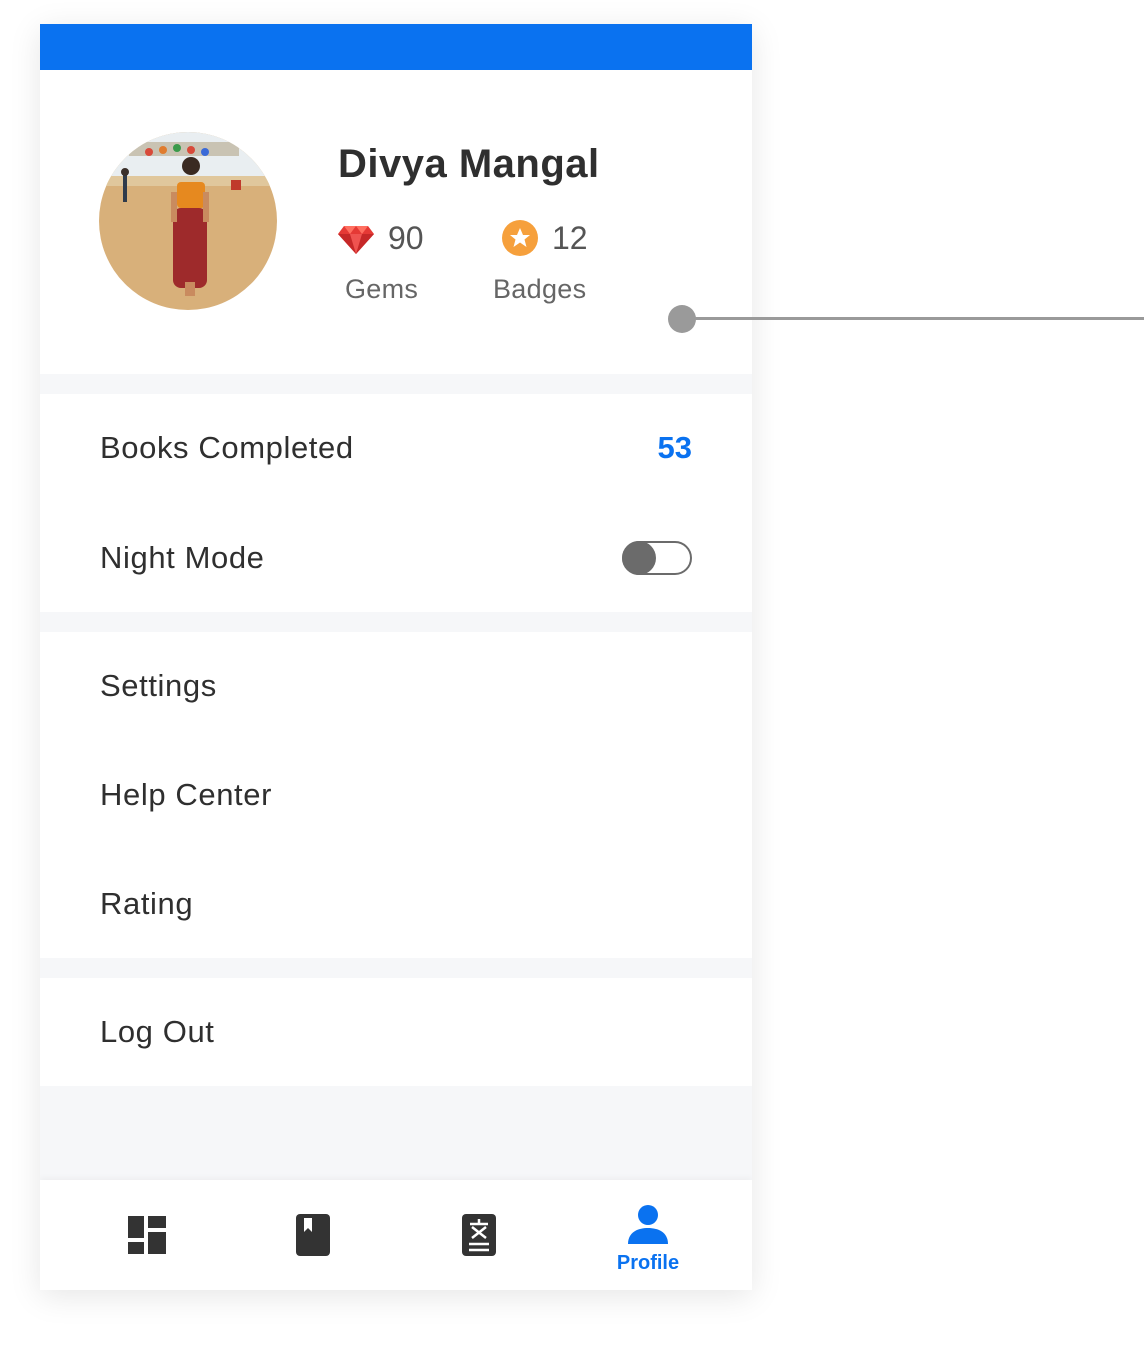  I want to click on help-center-label: Help Center, so click(186, 794).